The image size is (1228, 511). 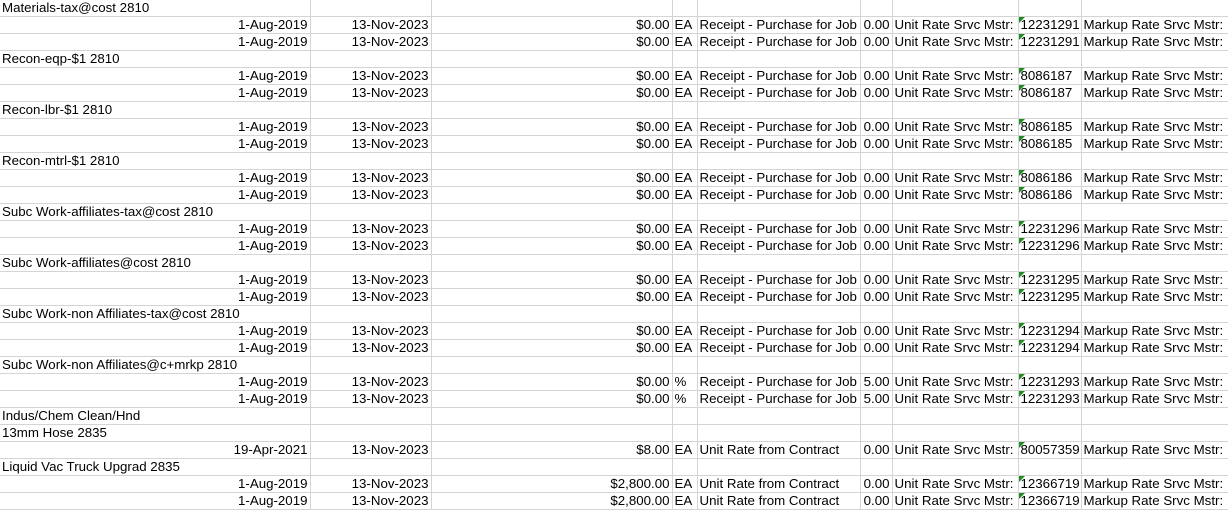 What do you see at coordinates (1050, 195) in the screenshot?
I see `service-master-id-cell: 8086186` at bounding box center [1050, 195].